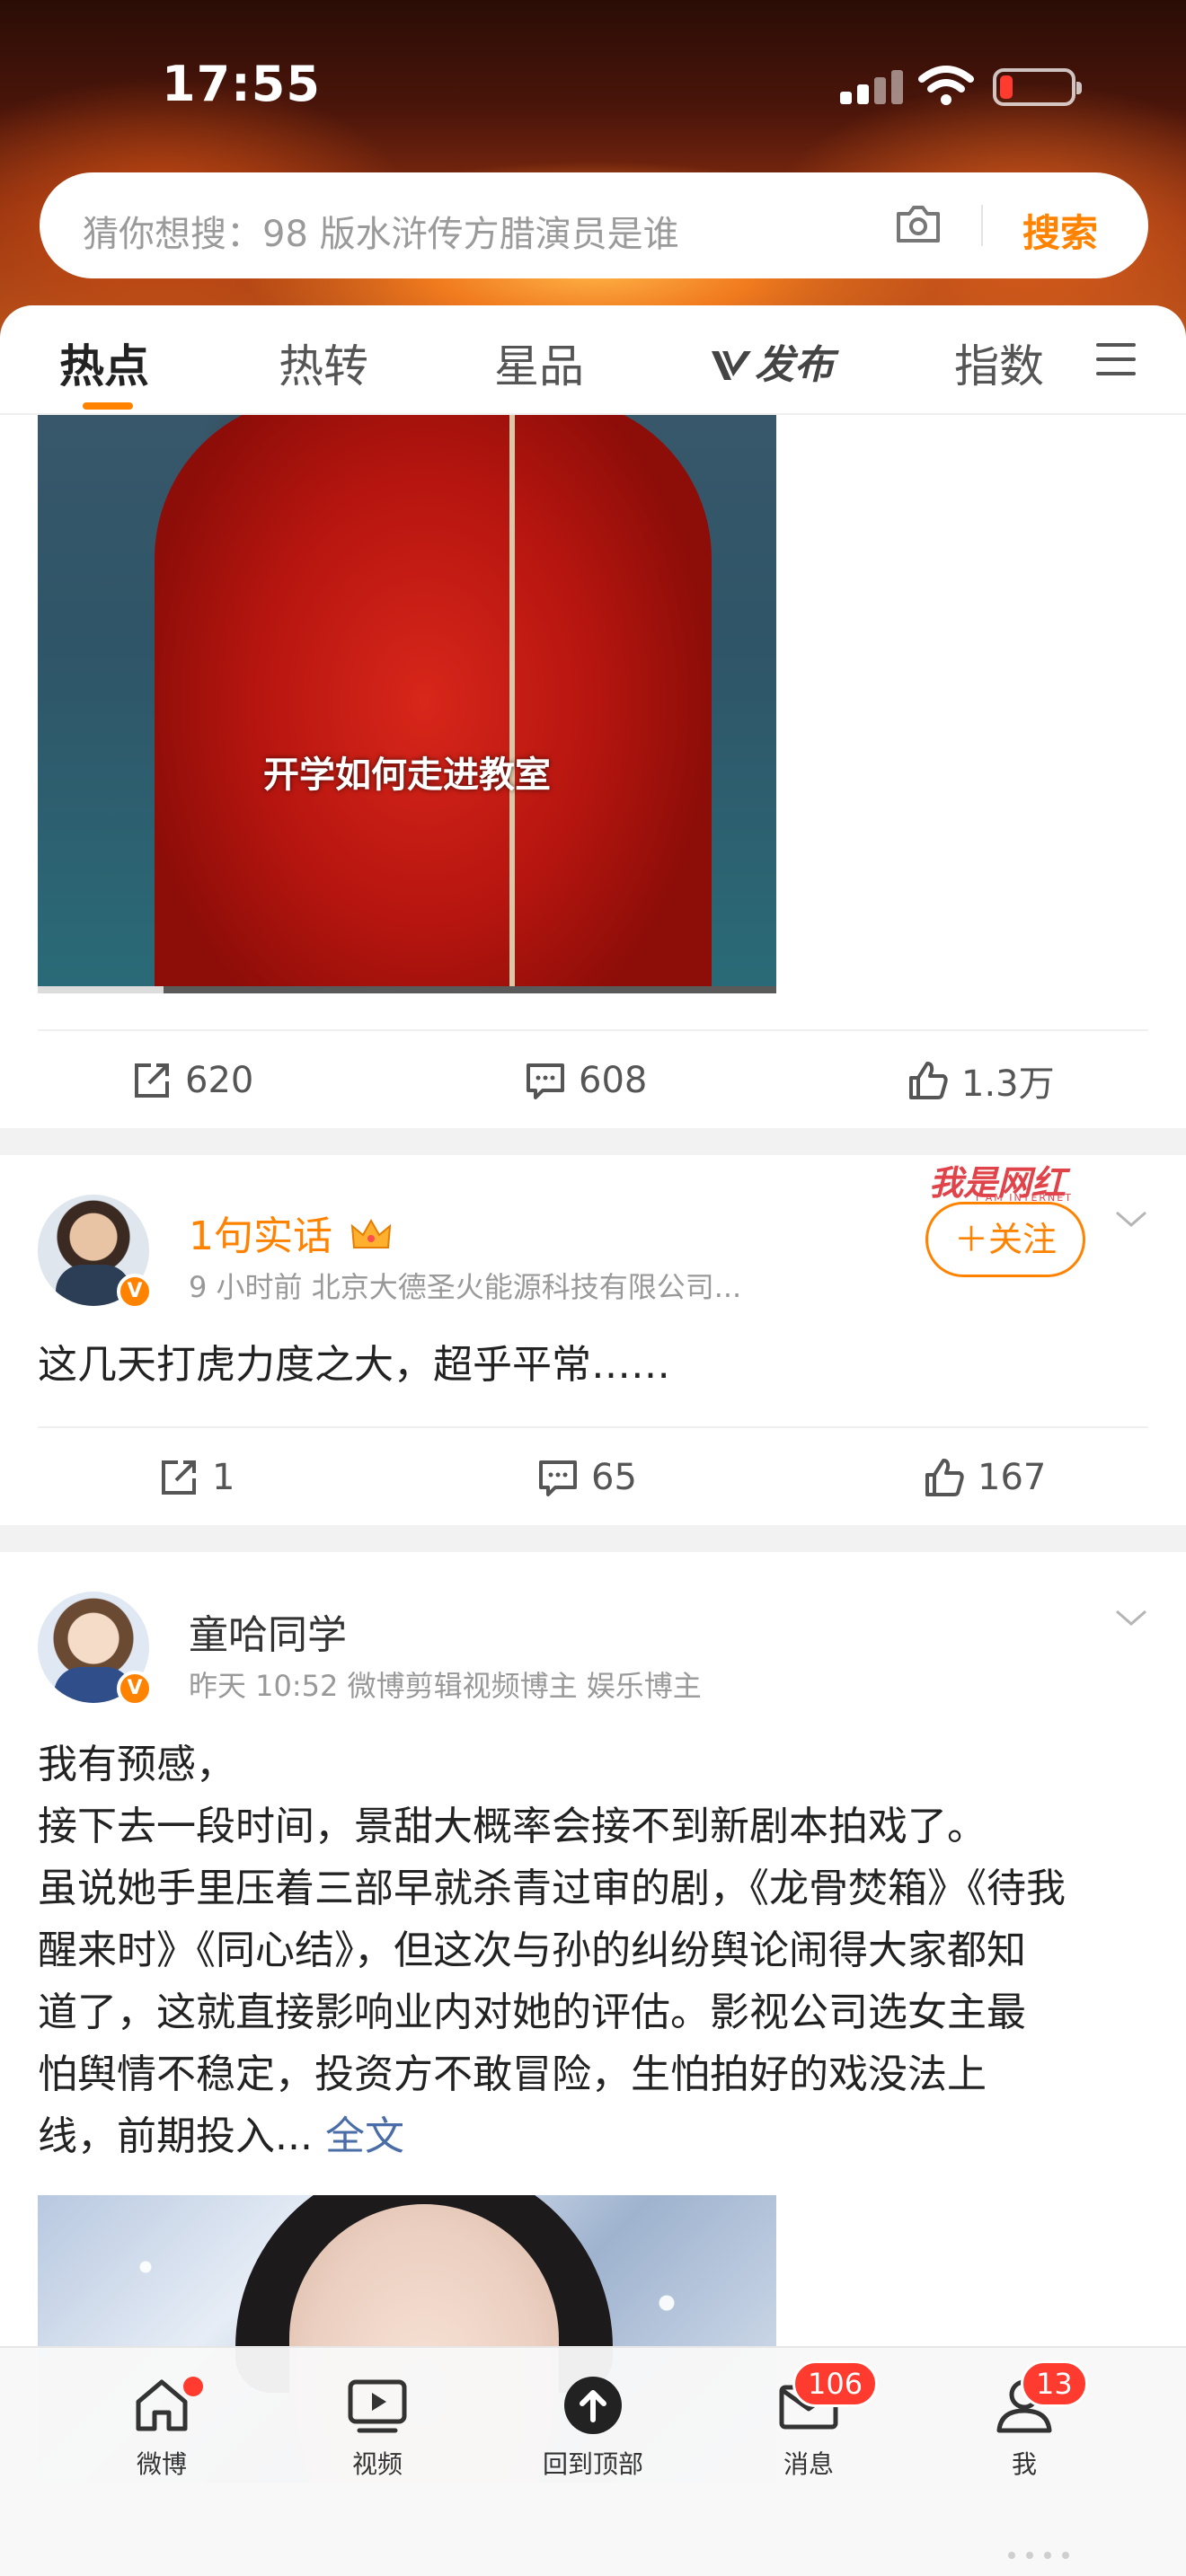 The image size is (1186, 2576). What do you see at coordinates (1060, 230) in the screenshot?
I see `search-button: 搜索` at bounding box center [1060, 230].